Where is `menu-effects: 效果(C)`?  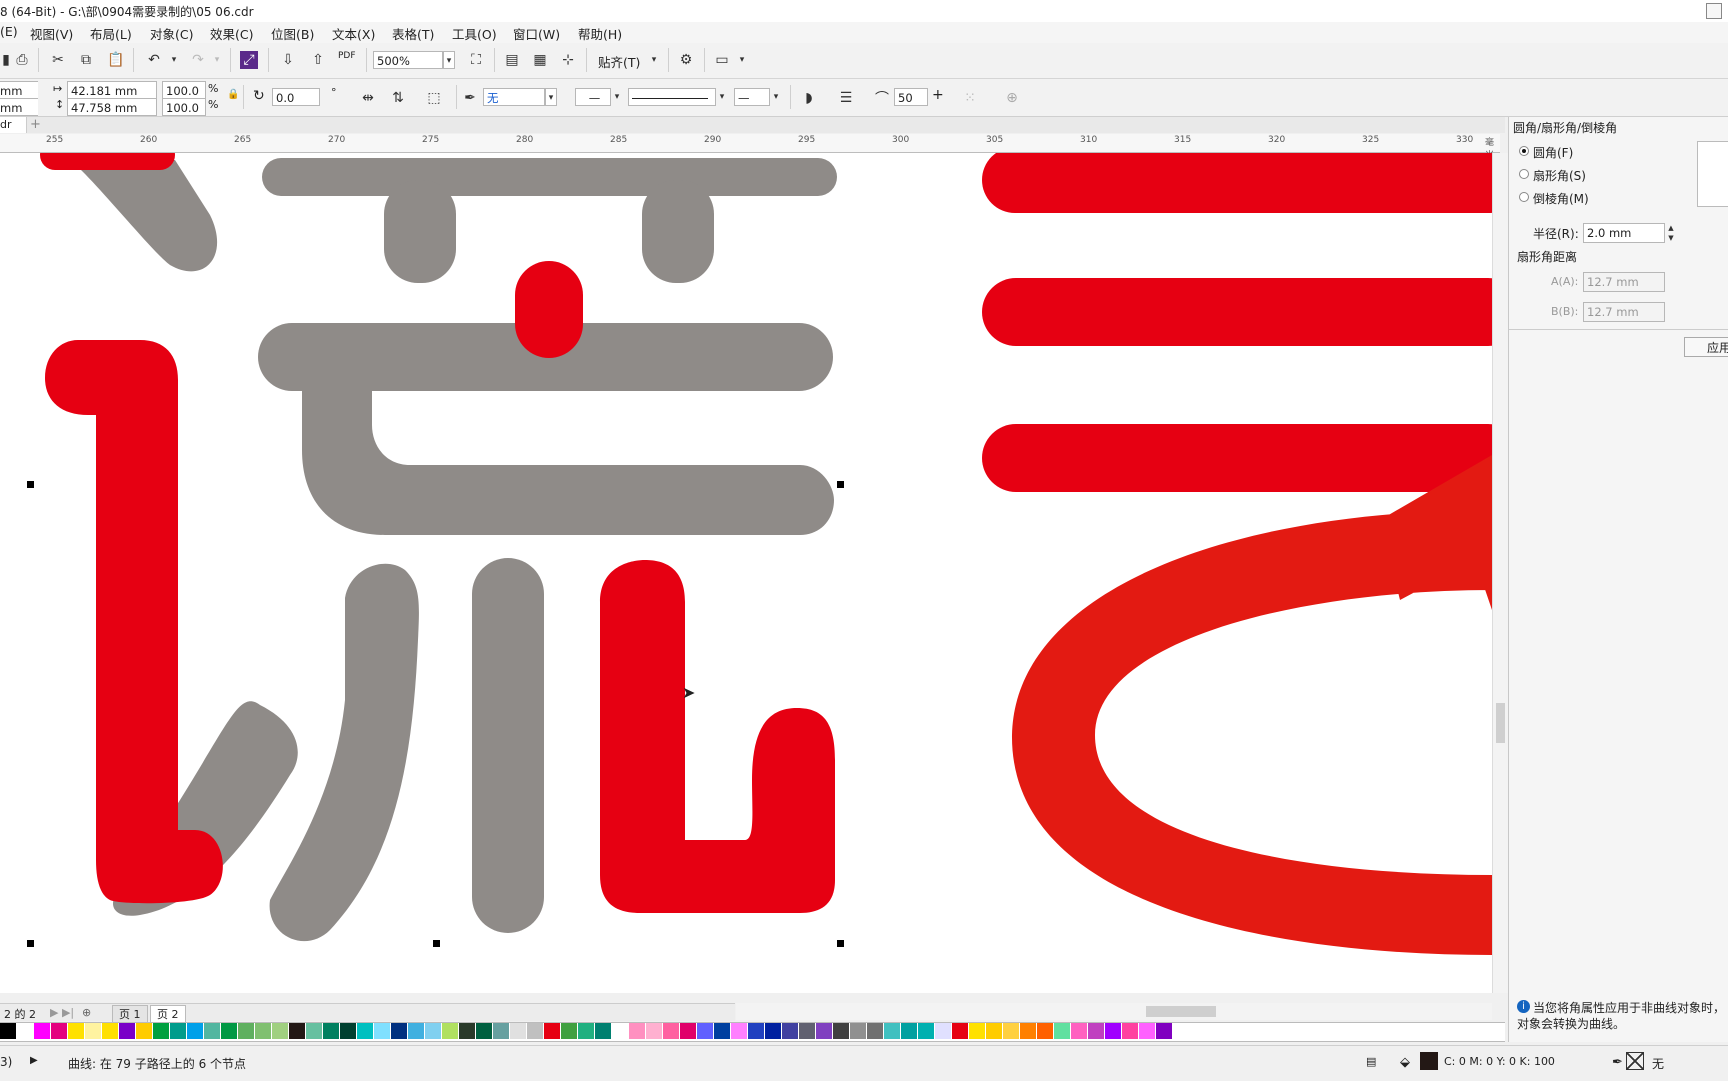 menu-effects: 效果(C) is located at coordinates (231, 33).